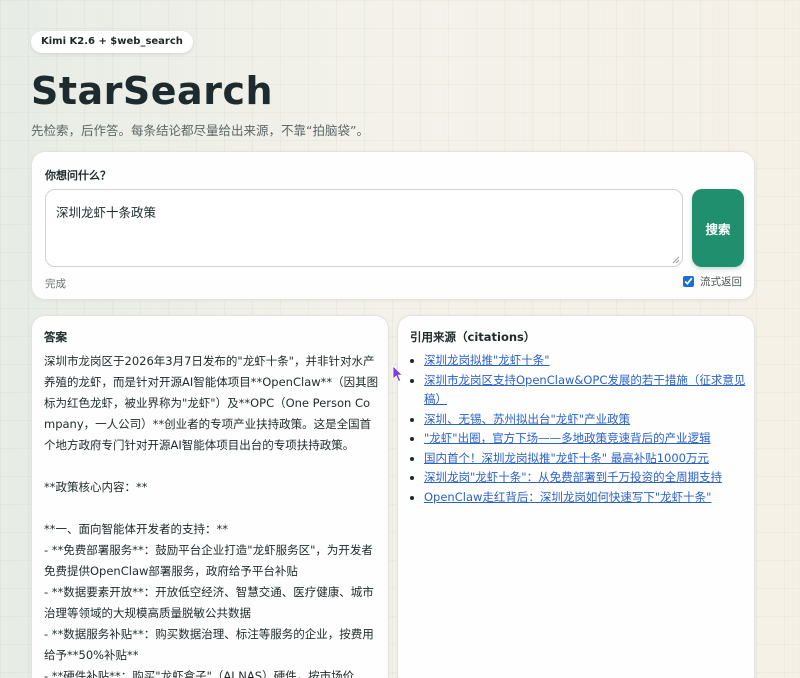 Image resolution: width=800 pixels, height=678 pixels. What do you see at coordinates (718, 228) in the screenshot?
I see `search-button: 搜索` at bounding box center [718, 228].